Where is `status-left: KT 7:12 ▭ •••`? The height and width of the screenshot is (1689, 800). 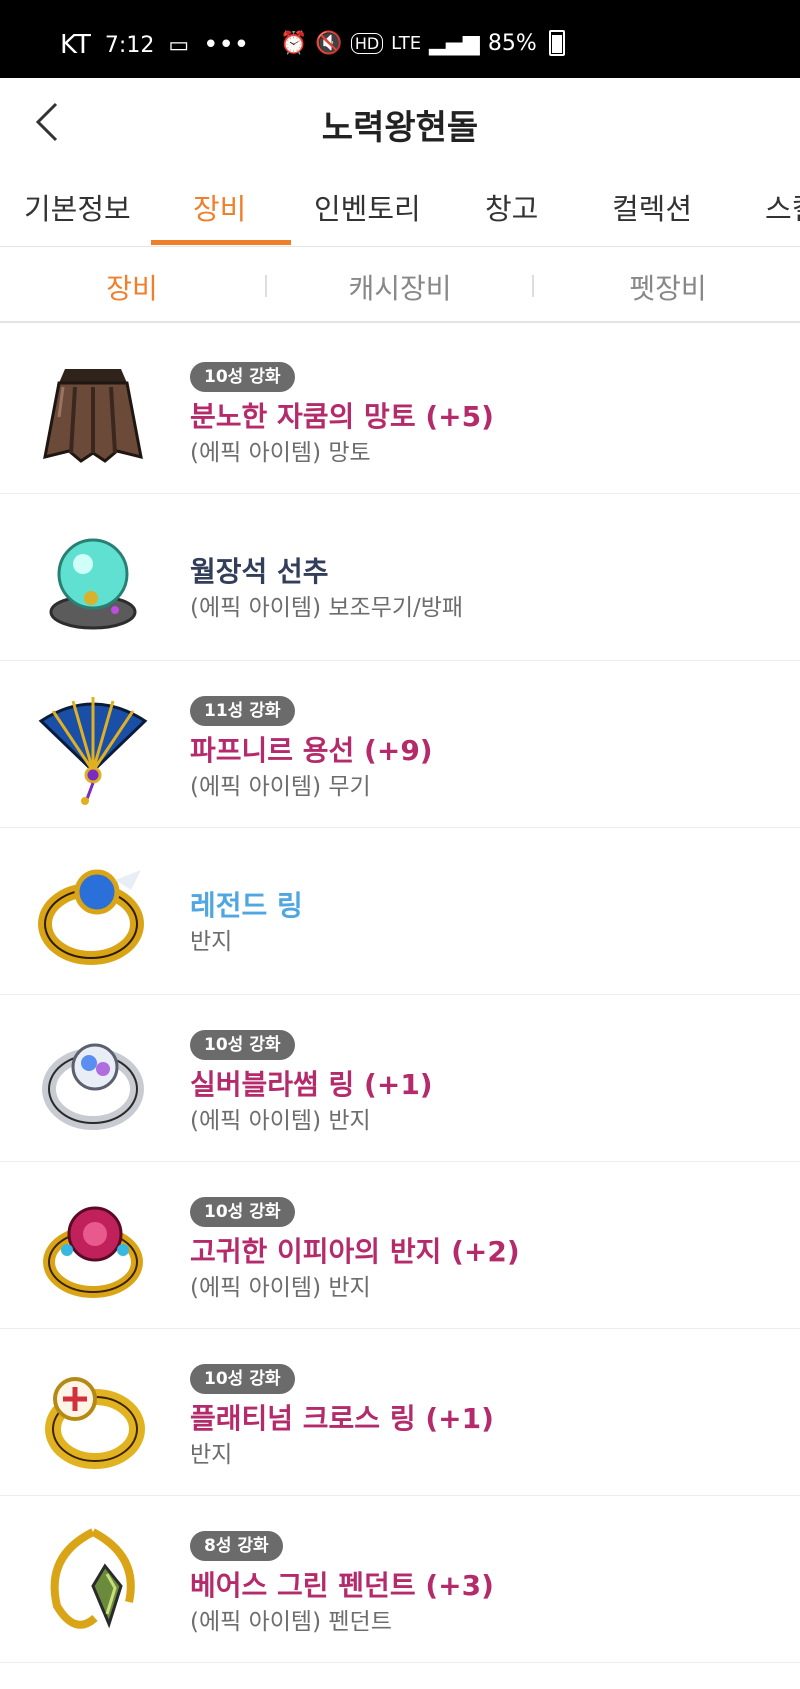 status-left: KT 7:12 ▭ ••• is located at coordinates (154, 45).